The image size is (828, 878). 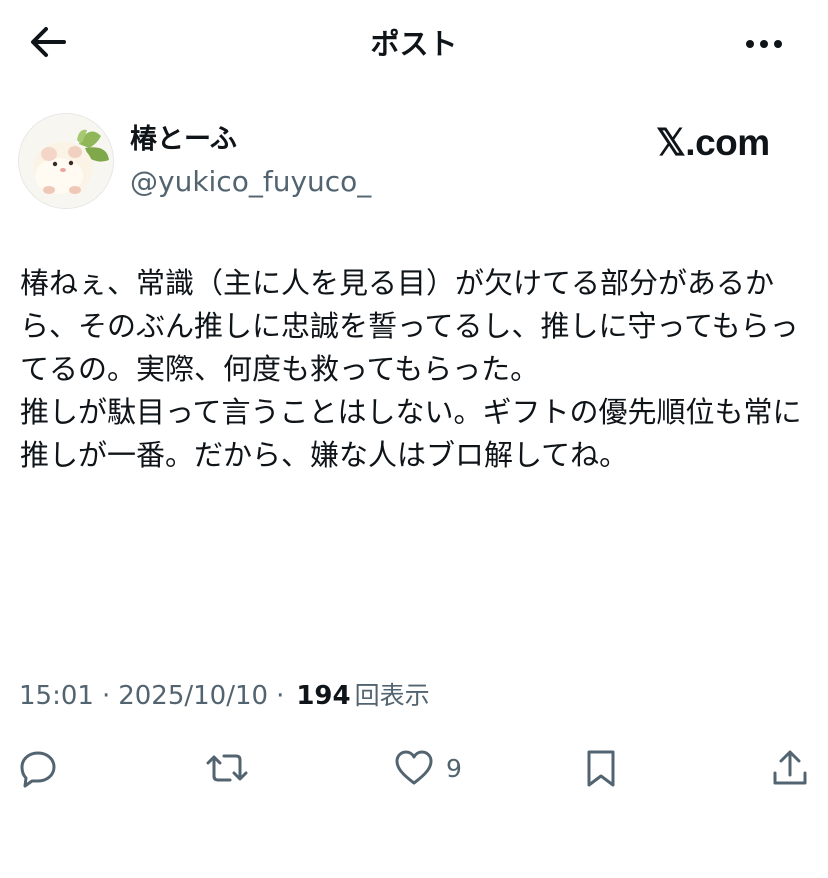 I want to click on like-button: 9, so click(x=428, y=768).